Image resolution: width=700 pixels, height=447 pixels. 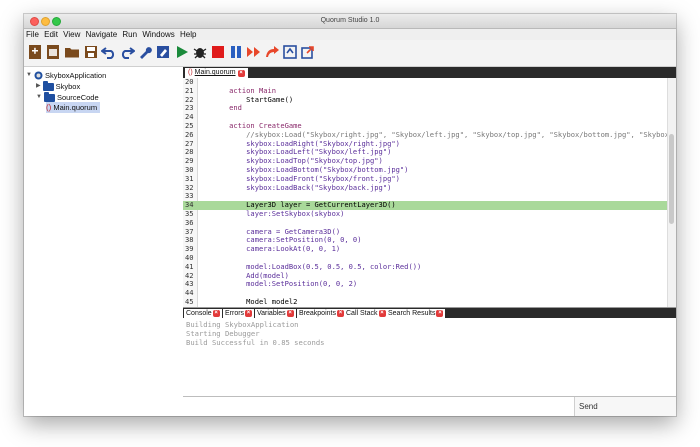 I want to click on tab-breakpoints: Breakpoints ×, so click(x=321, y=313).